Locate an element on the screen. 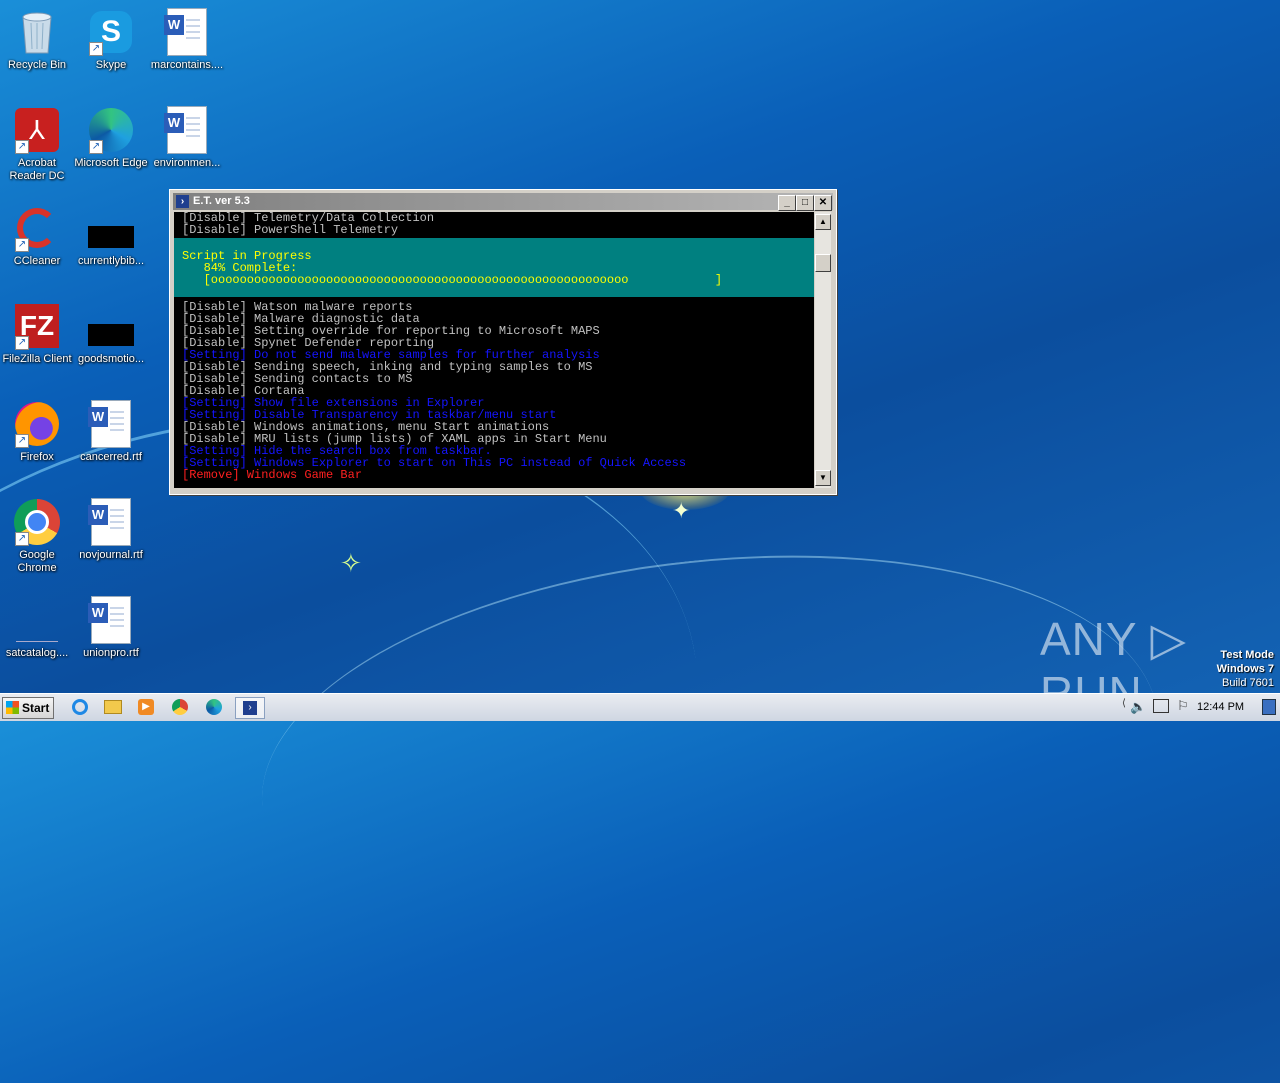 This screenshot has height=1083, width=1280. scroll-thumb is located at coordinates (823, 263).